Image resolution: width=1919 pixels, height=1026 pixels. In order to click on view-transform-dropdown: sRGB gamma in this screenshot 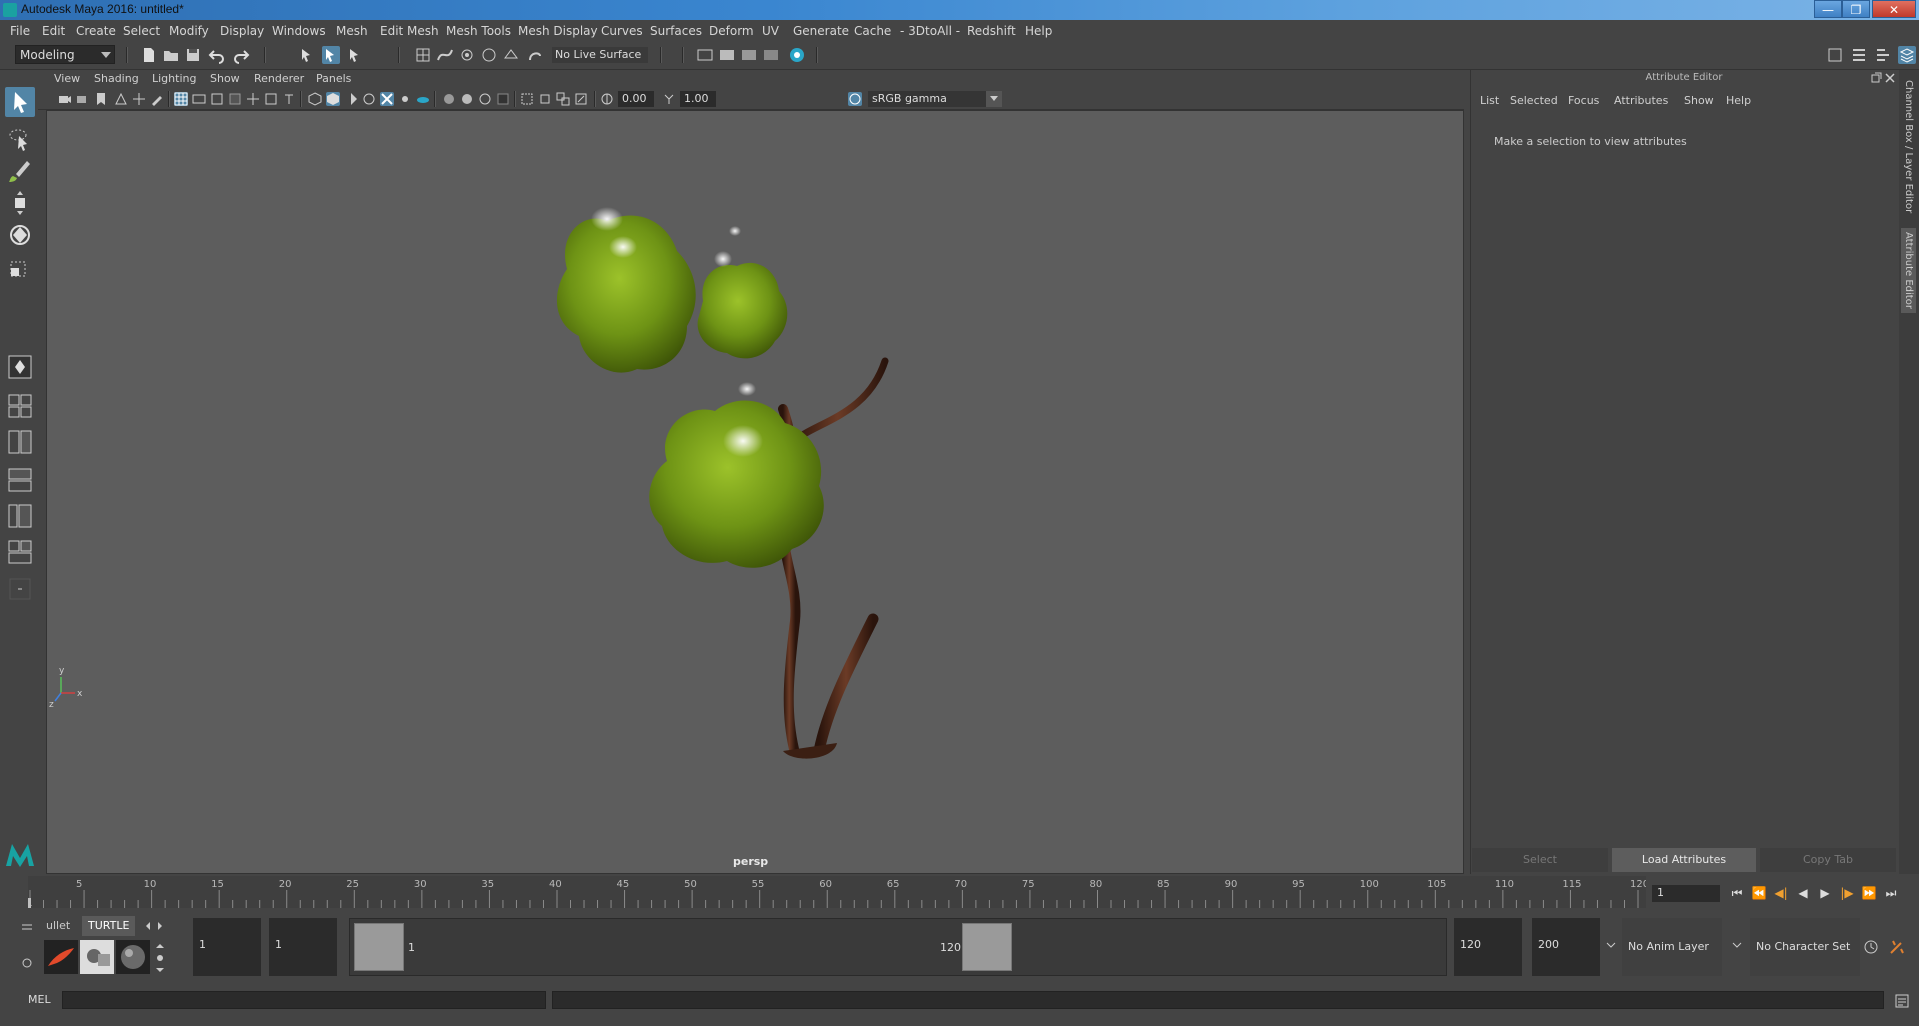, I will do `click(935, 99)`.